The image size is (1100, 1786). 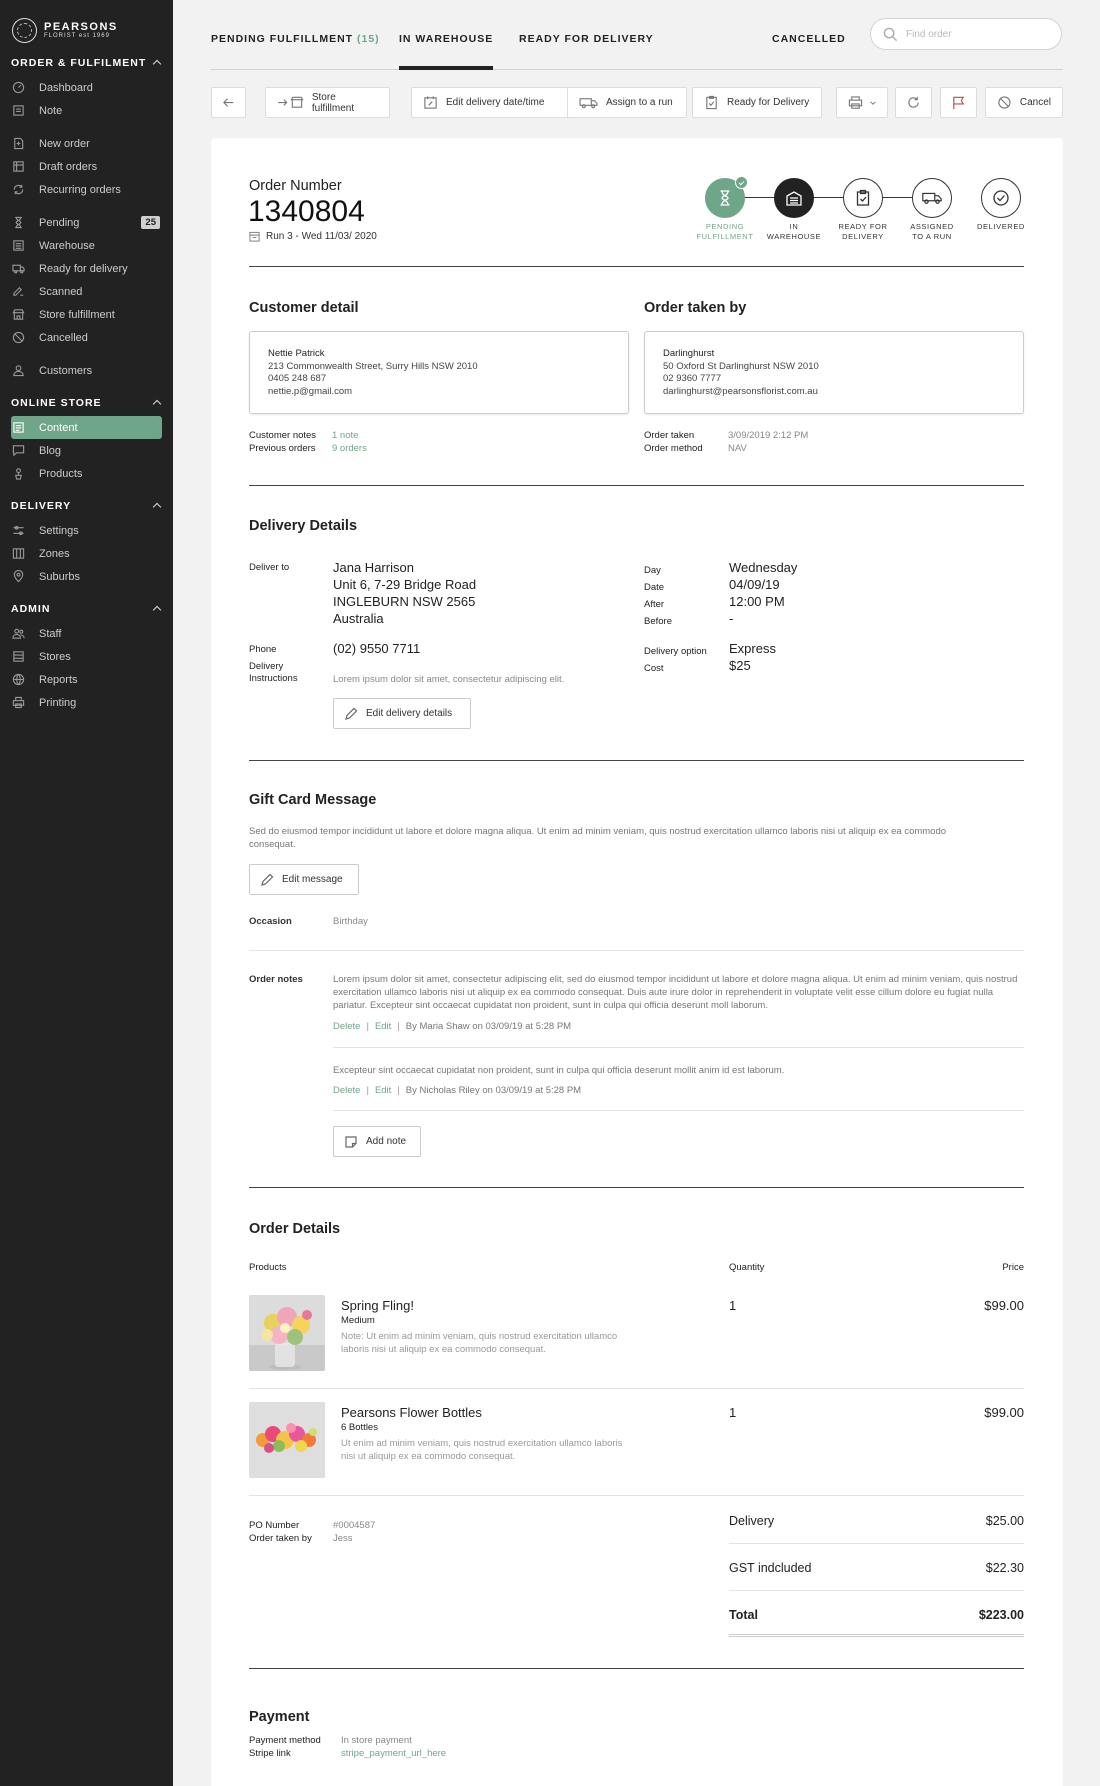 I want to click on sidebar-item-stores: Stores, so click(x=86, y=656).